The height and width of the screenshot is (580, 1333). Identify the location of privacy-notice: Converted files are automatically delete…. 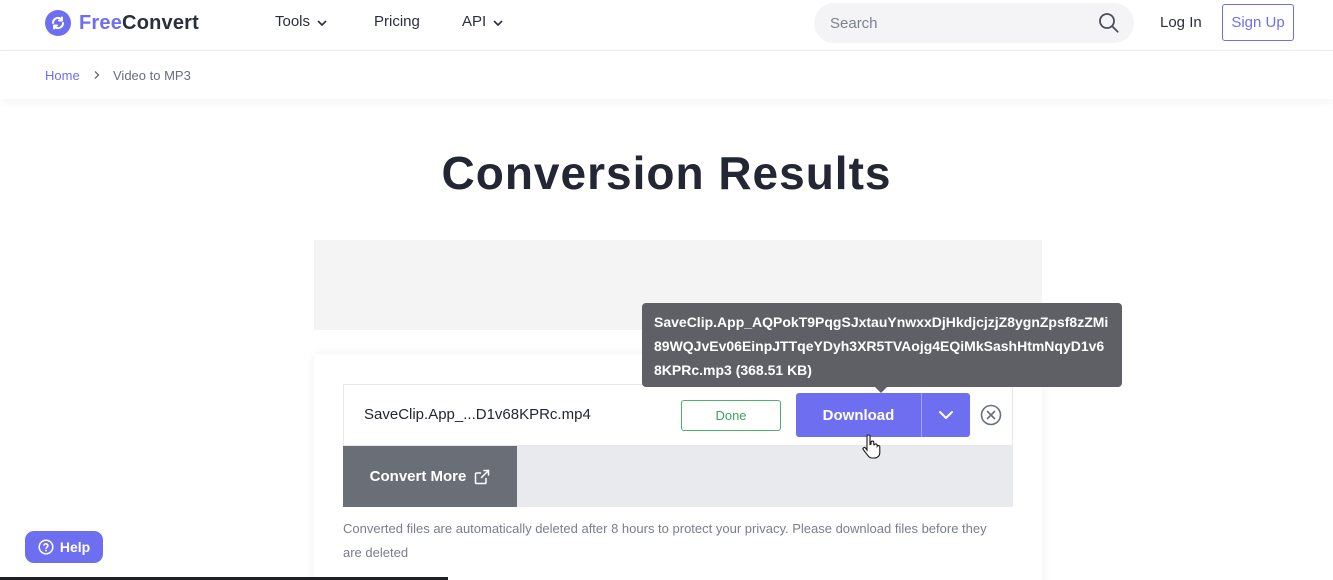
(665, 540).